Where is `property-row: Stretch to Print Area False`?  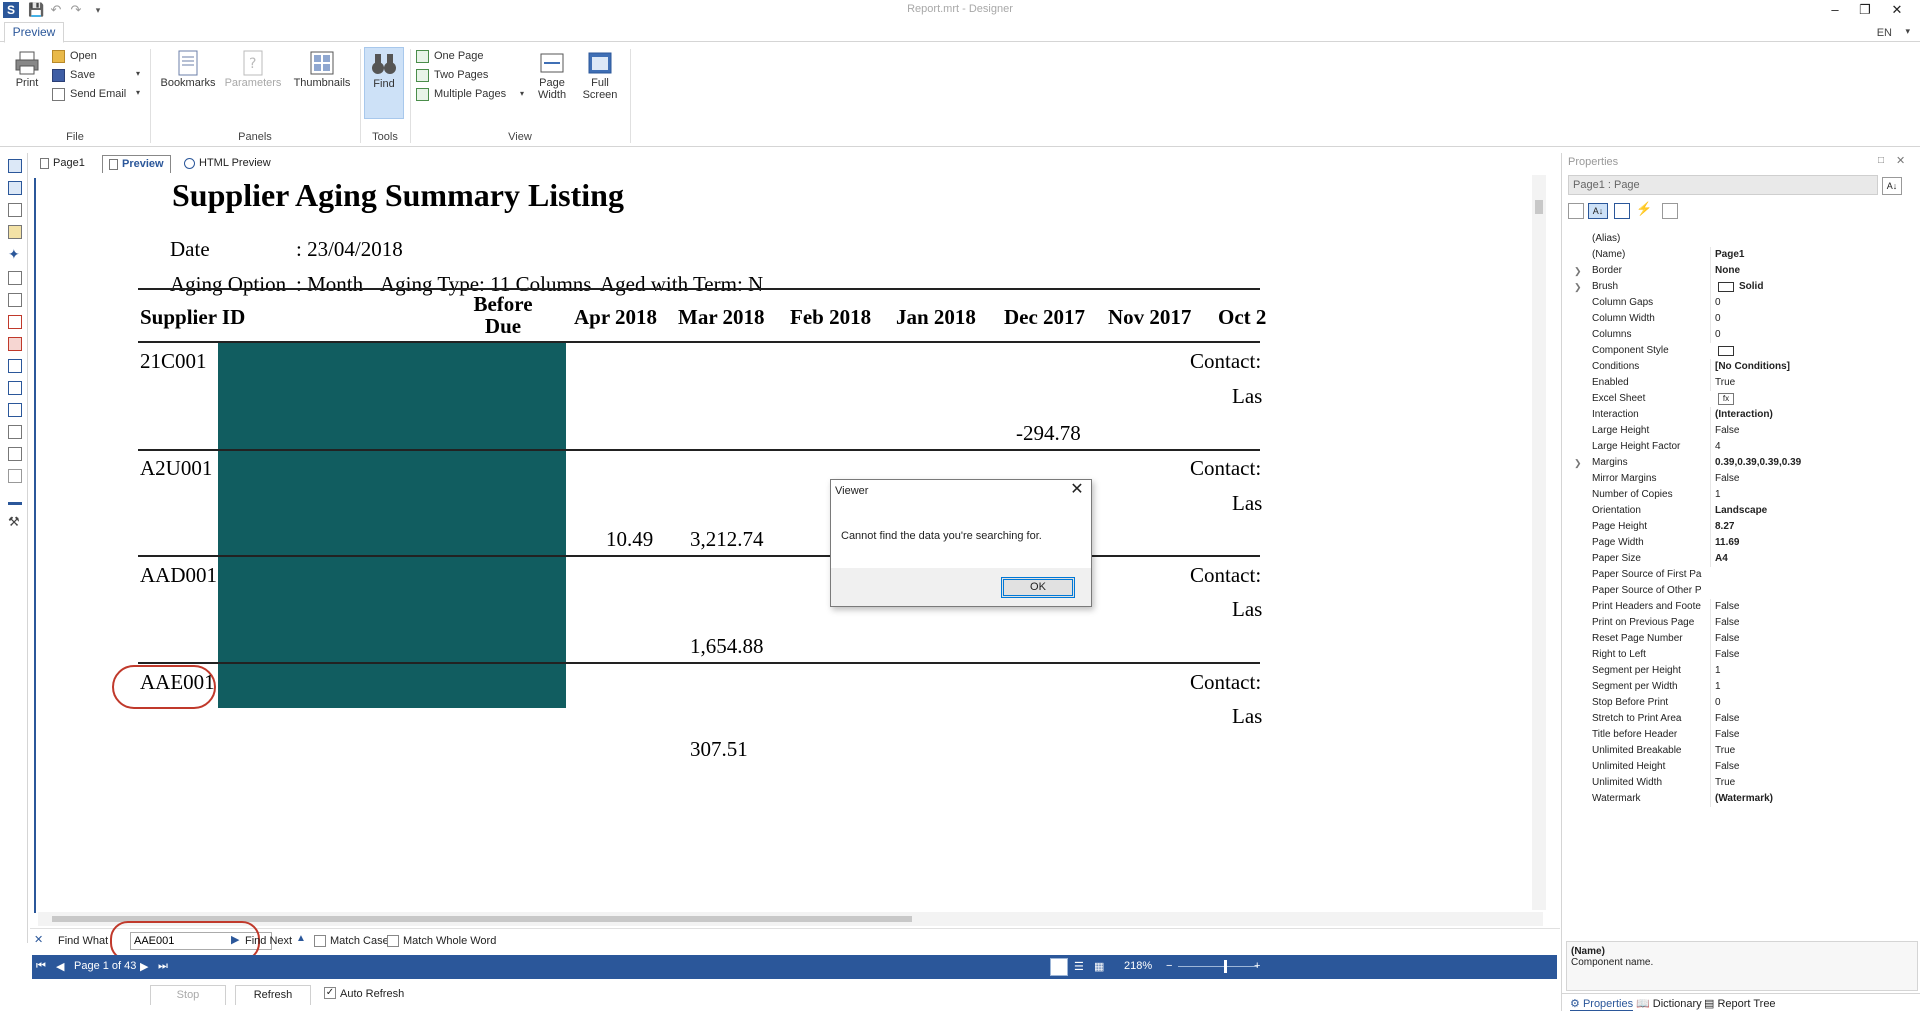 property-row: Stretch to Print Area False is located at coordinates (1736, 719).